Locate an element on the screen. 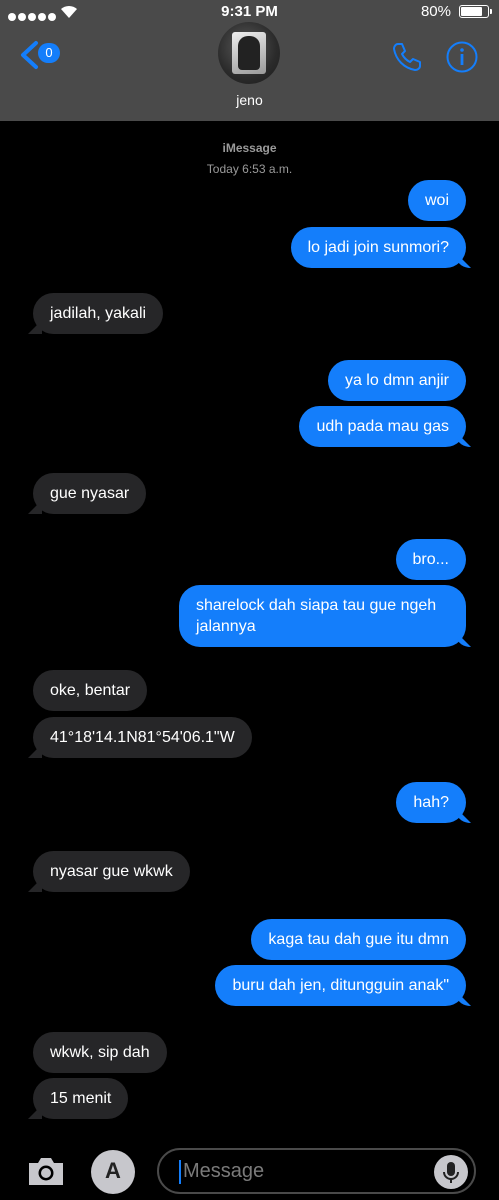 This screenshot has height=1200, width=499. message-input: Message is located at coordinates (316, 1171).